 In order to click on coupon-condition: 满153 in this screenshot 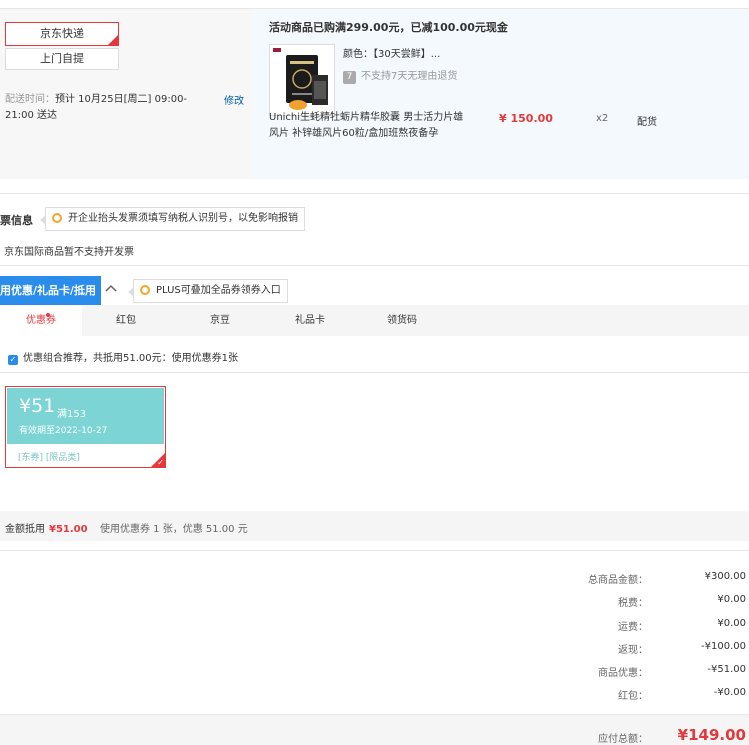, I will do `click(72, 414)`.